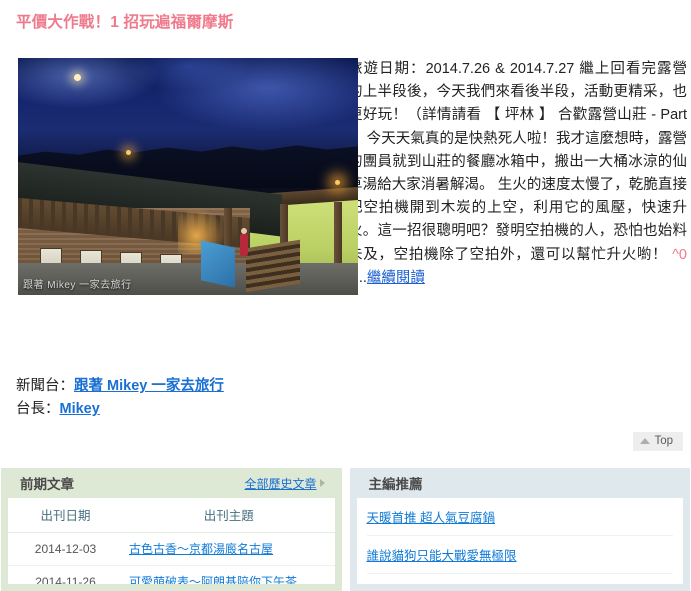 The width and height of the screenshot is (691, 591). I want to click on recommend-panel-body: 天暖首推 超人氣豆腐鍋 誰說貓狗只能大戰愛無極限 好讀輕小說 享受文青, so click(520, 541).